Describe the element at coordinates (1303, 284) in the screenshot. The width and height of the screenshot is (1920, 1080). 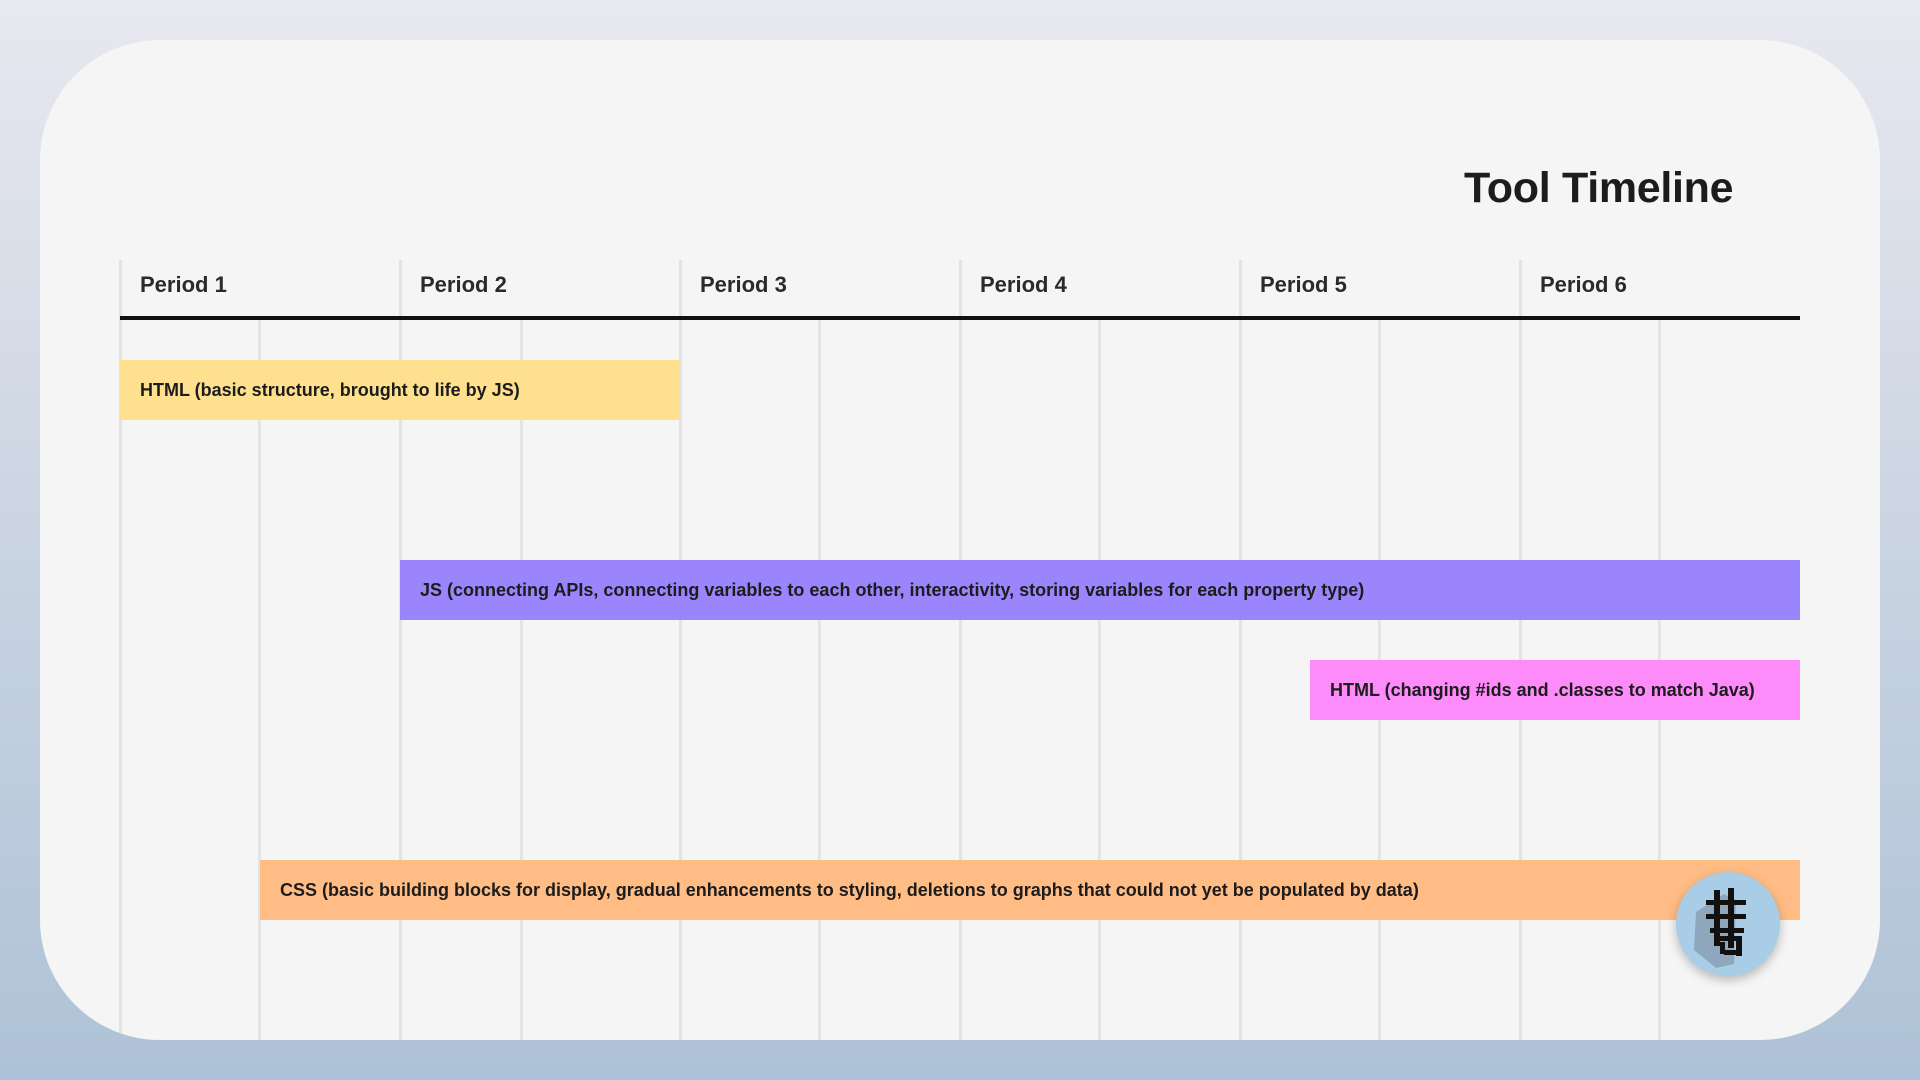
I see `period-label-5: Period 5` at that location.